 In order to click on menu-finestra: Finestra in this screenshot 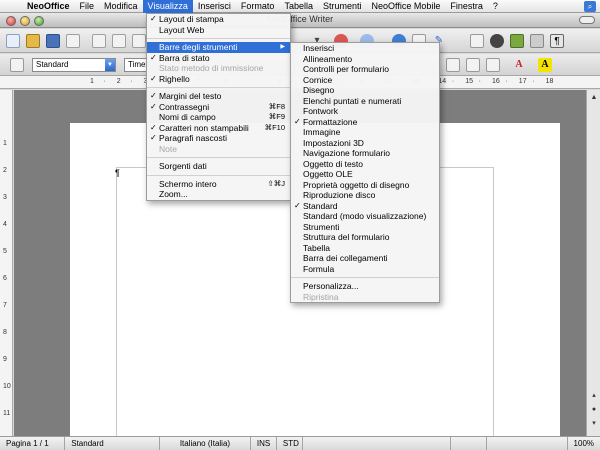, I will do `click(466, 6)`.